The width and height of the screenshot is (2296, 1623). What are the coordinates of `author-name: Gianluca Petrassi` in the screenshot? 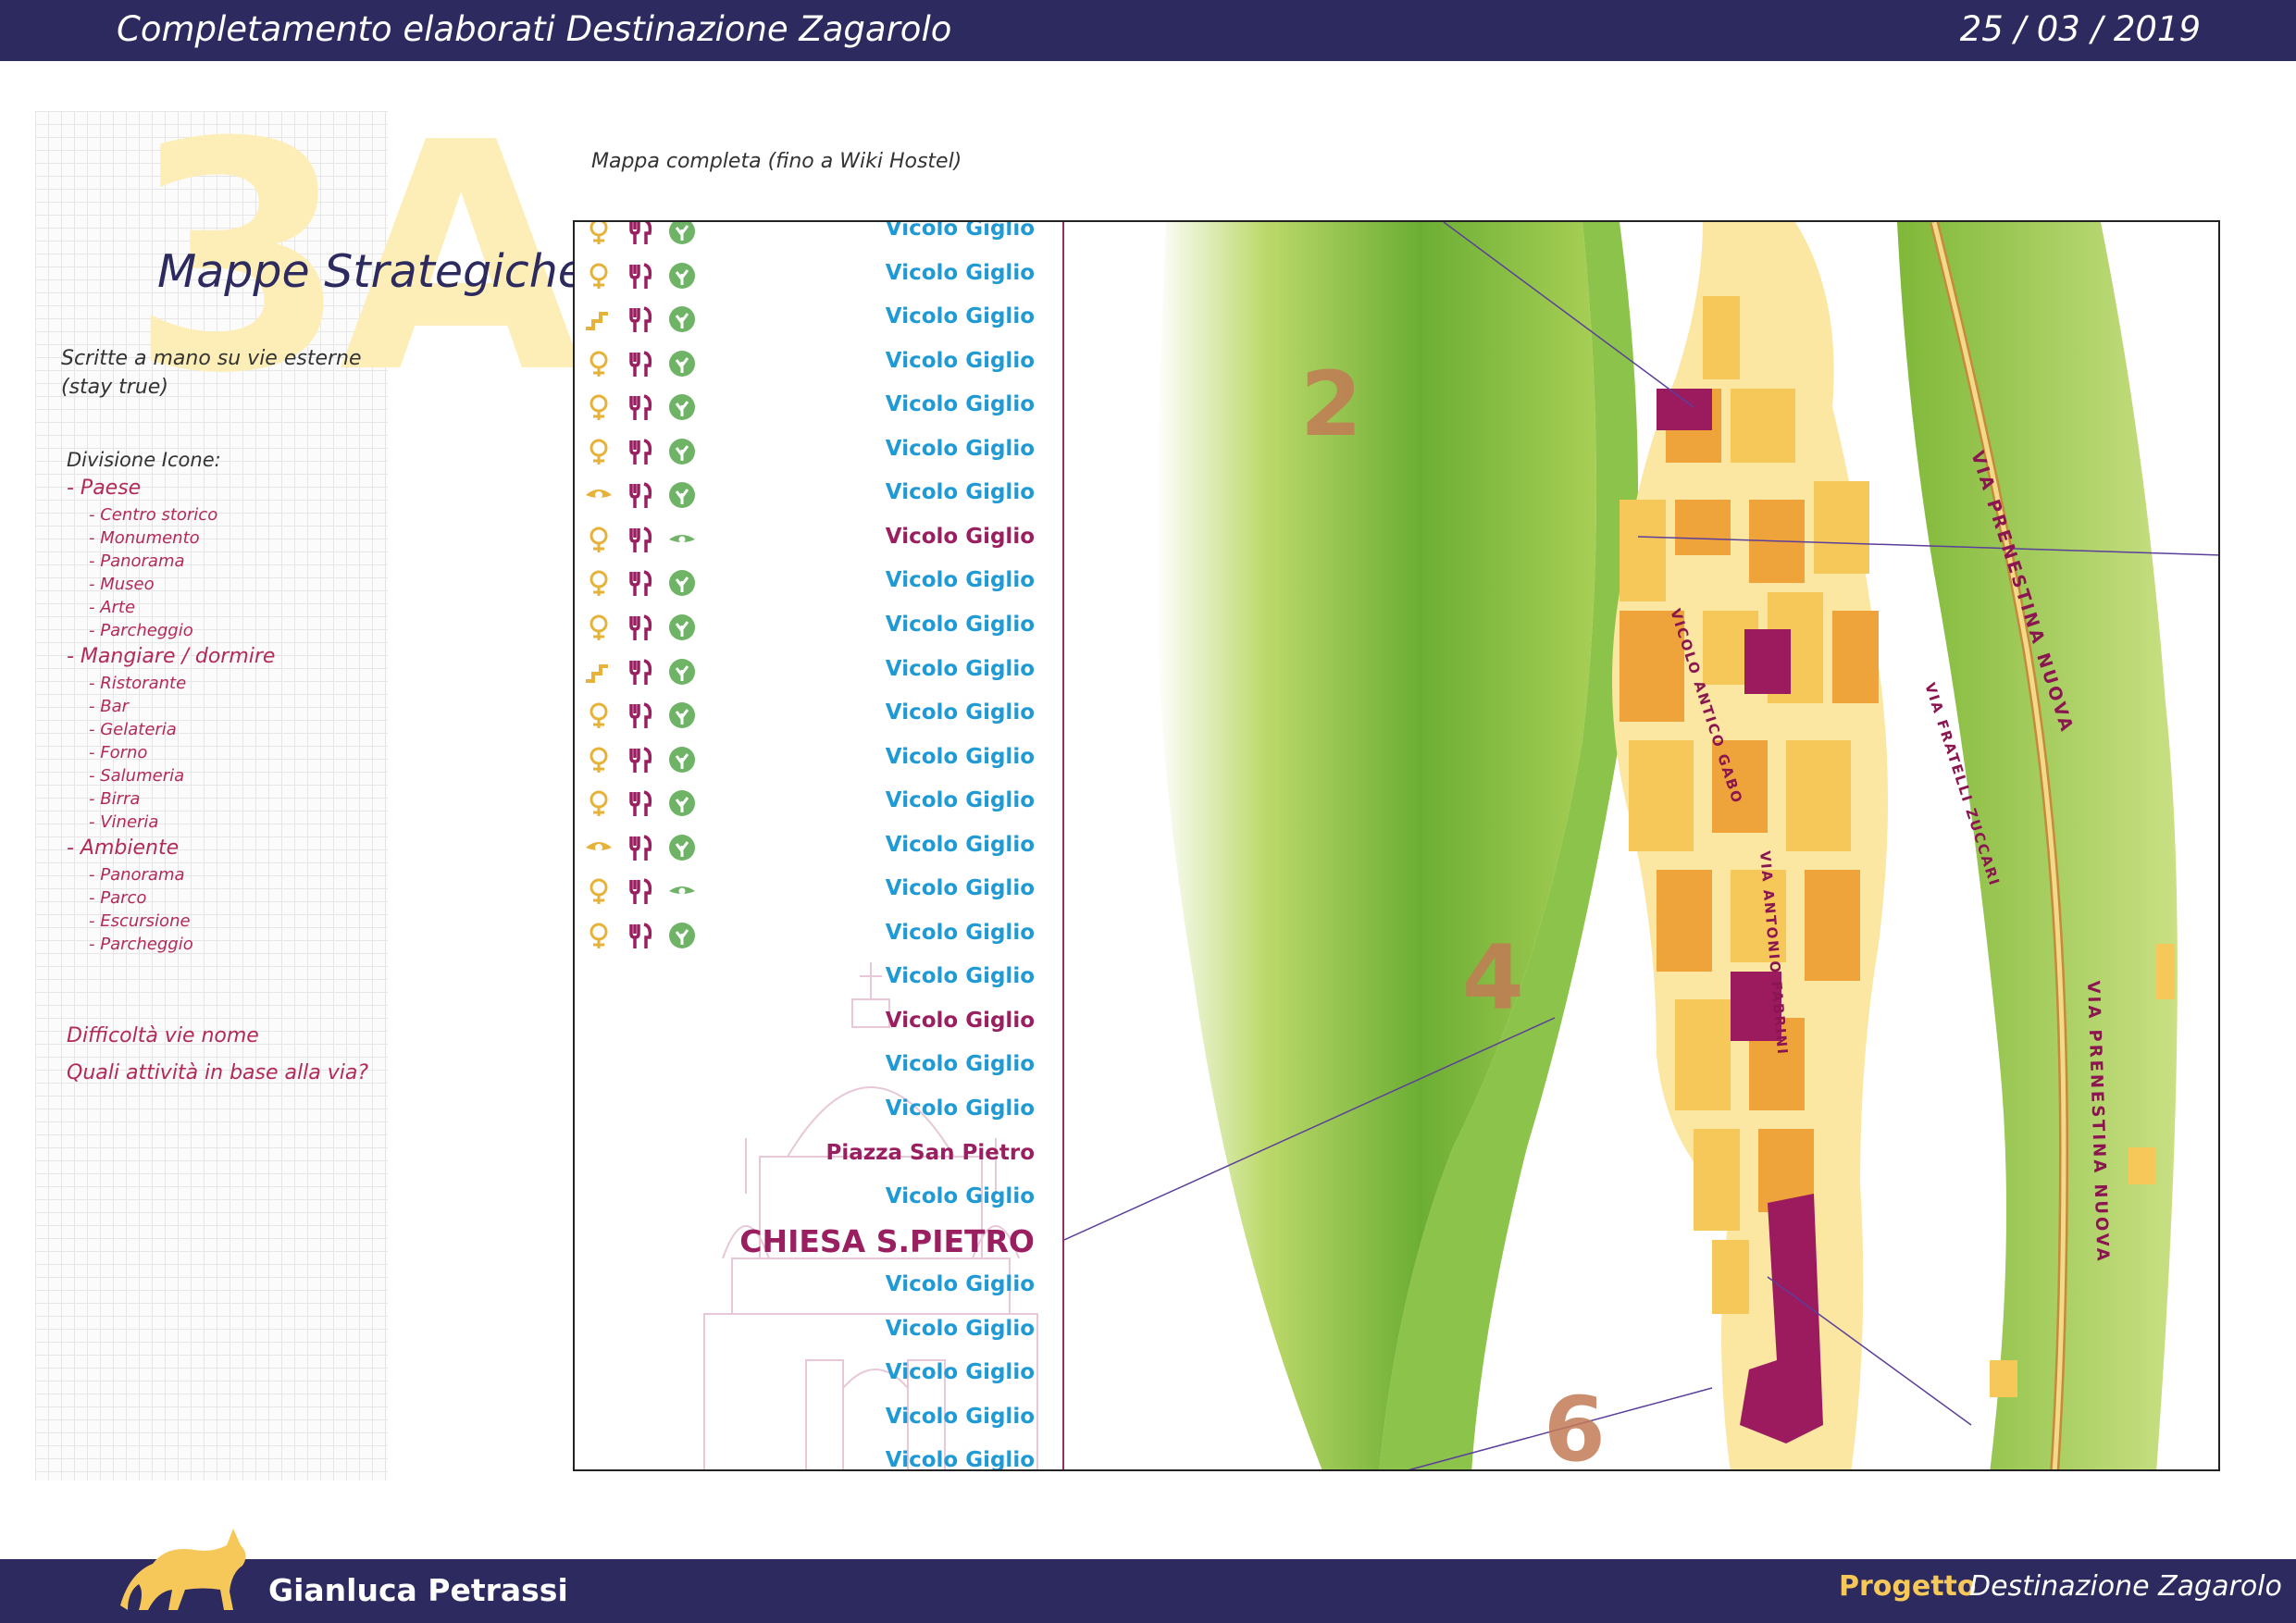 It's located at (418, 1590).